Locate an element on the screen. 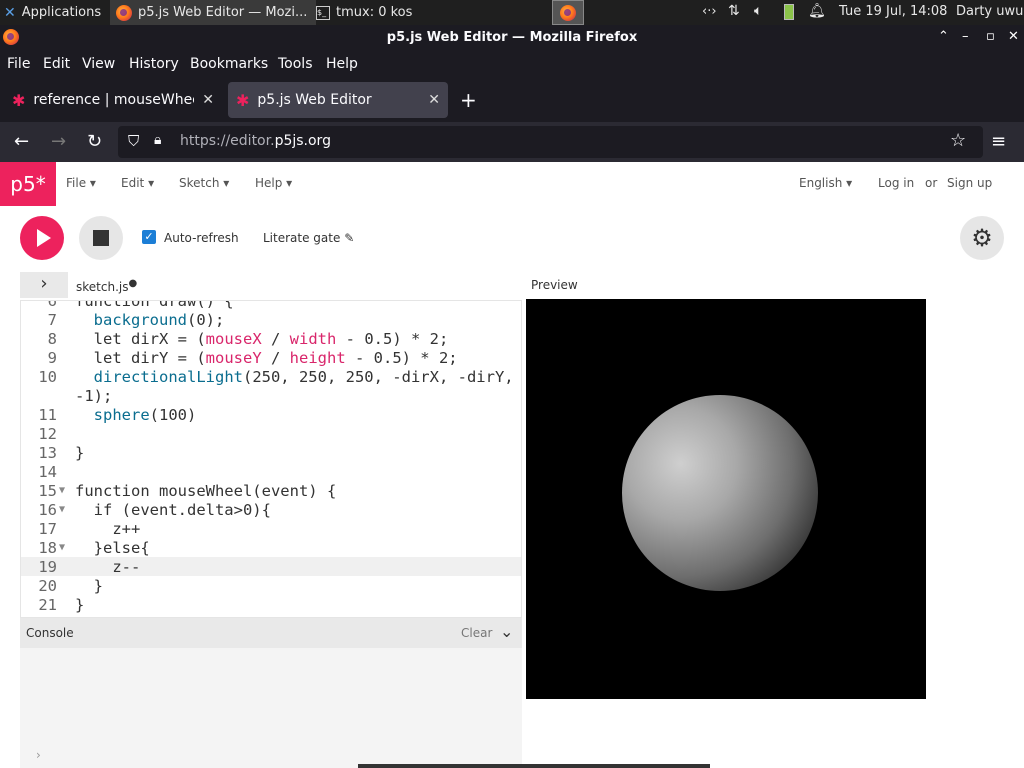 The width and height of the screenshot is (1024, 768). code-line: if (event.delta>0){ is located at coordinates (173, 510).